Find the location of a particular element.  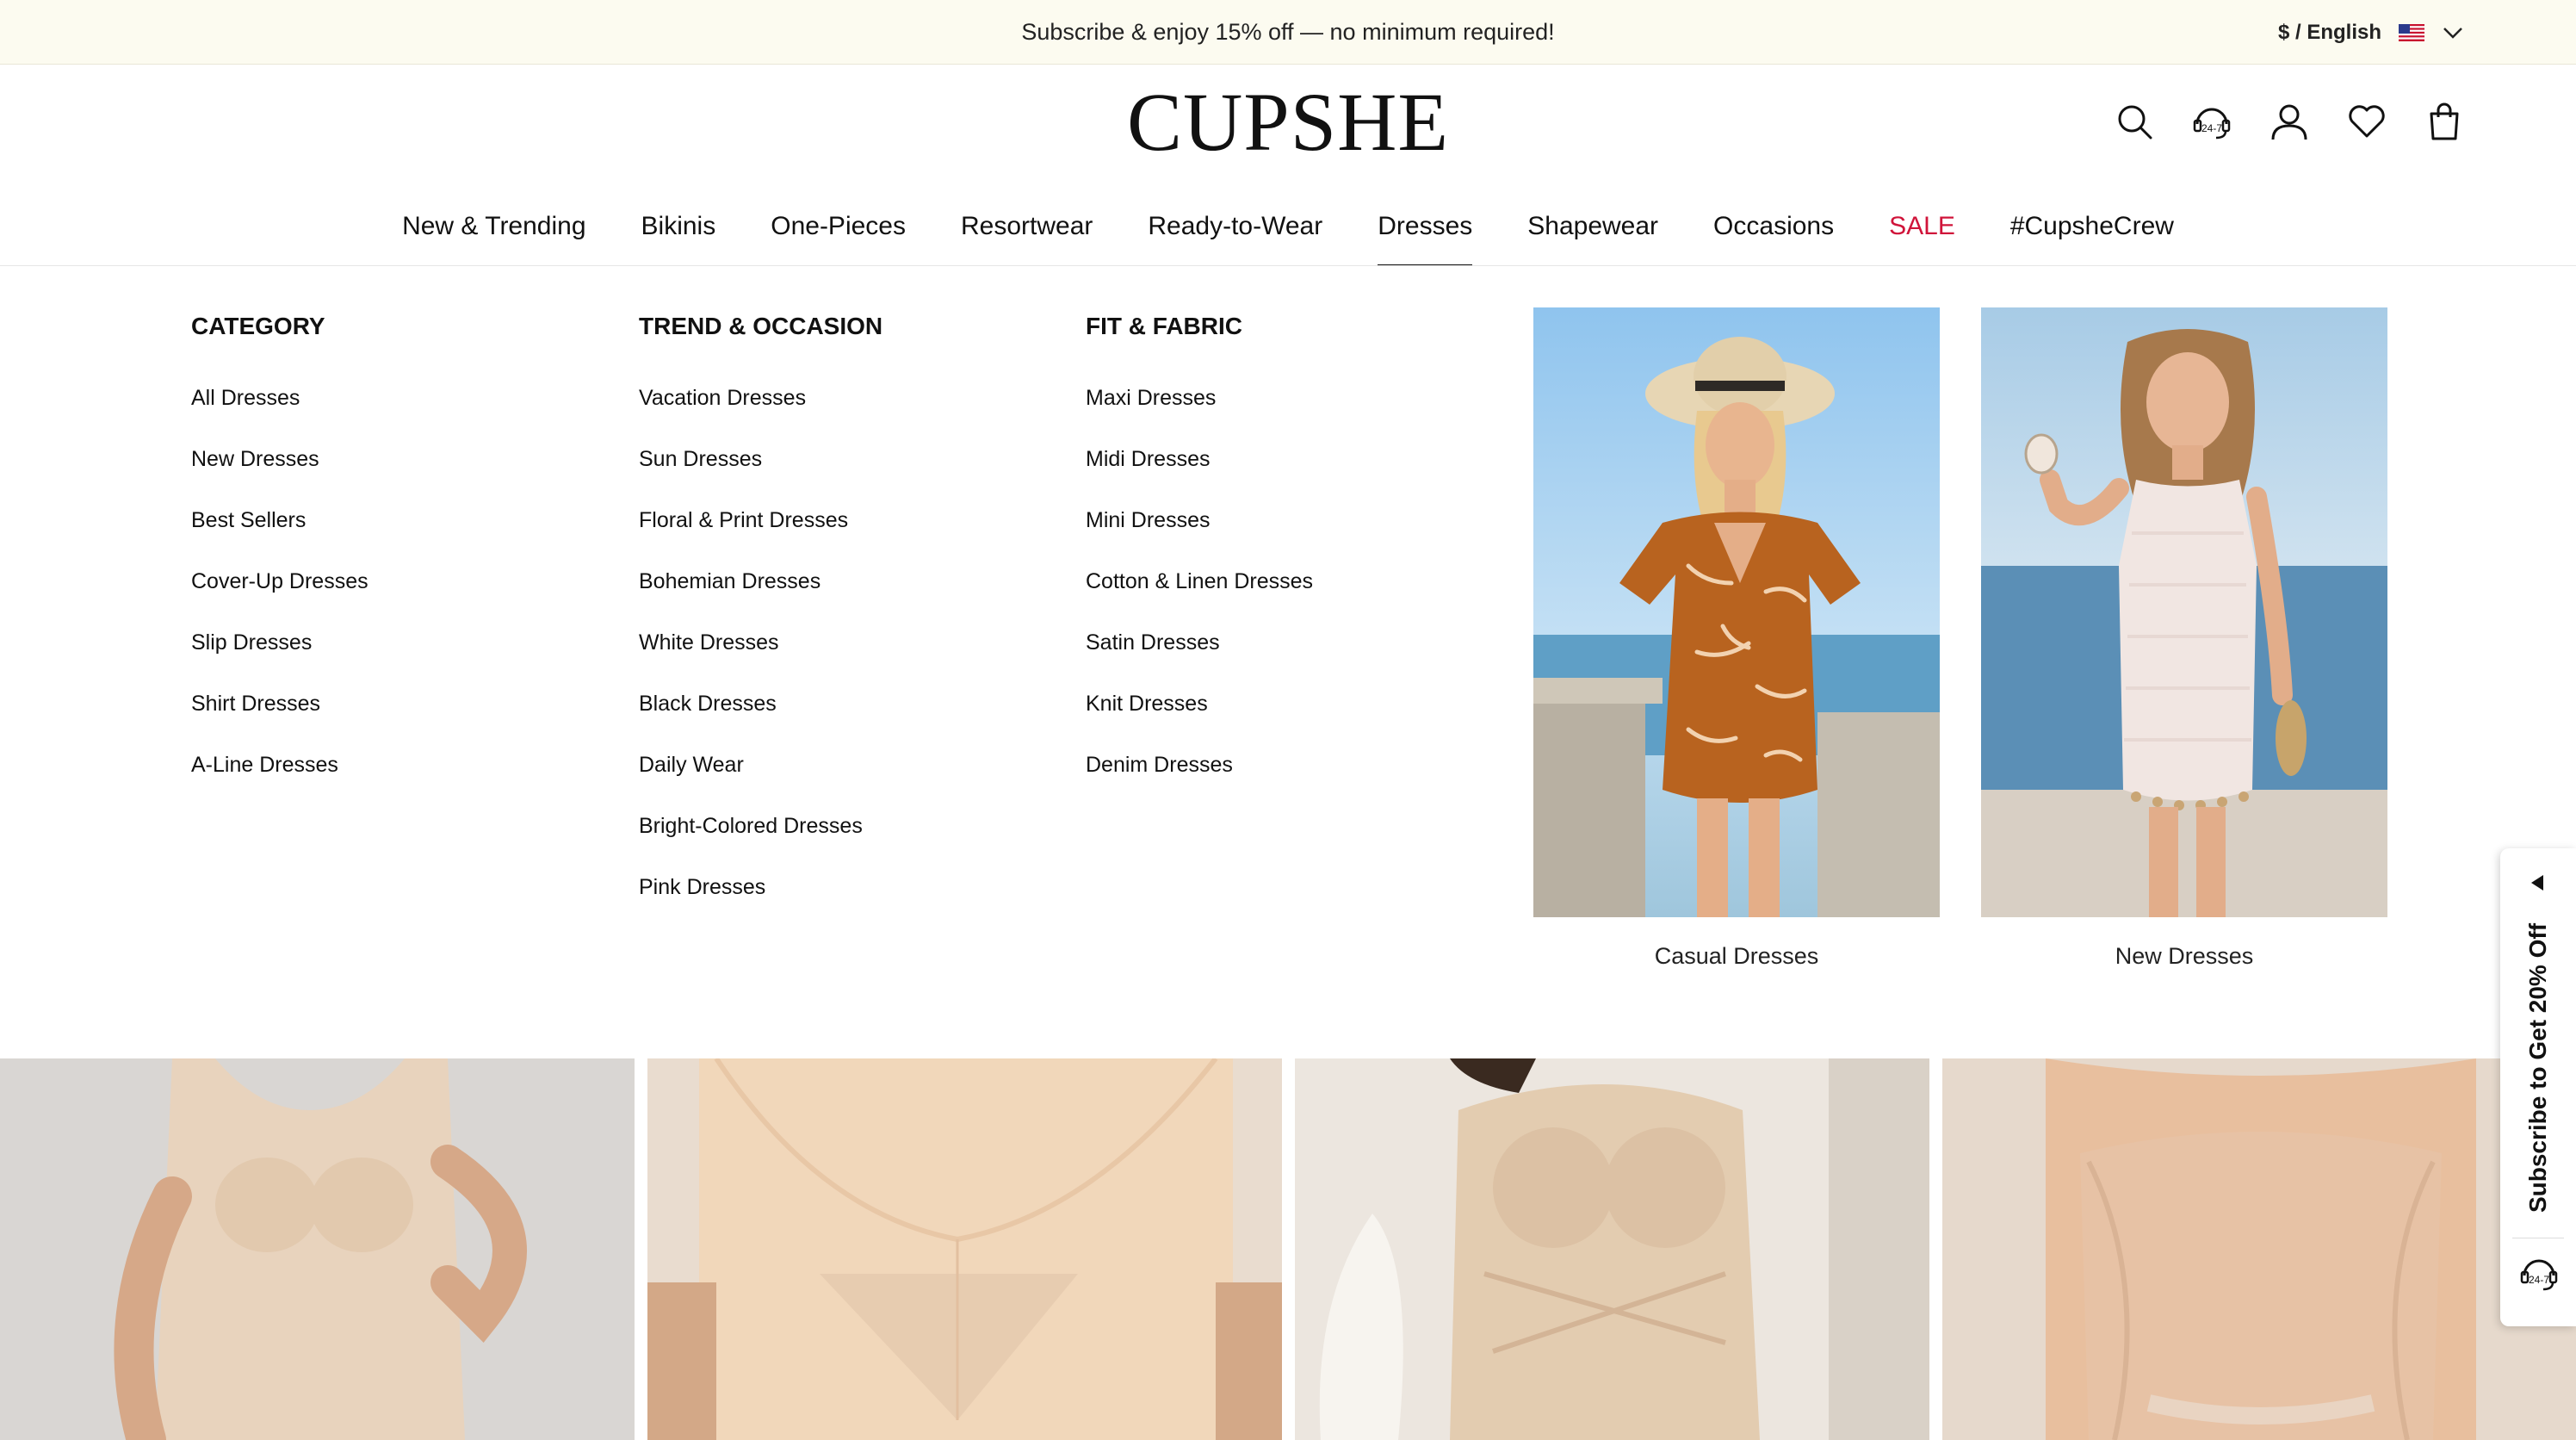

menu-link: A-Line Dresses is located at coordinates (279, 783).